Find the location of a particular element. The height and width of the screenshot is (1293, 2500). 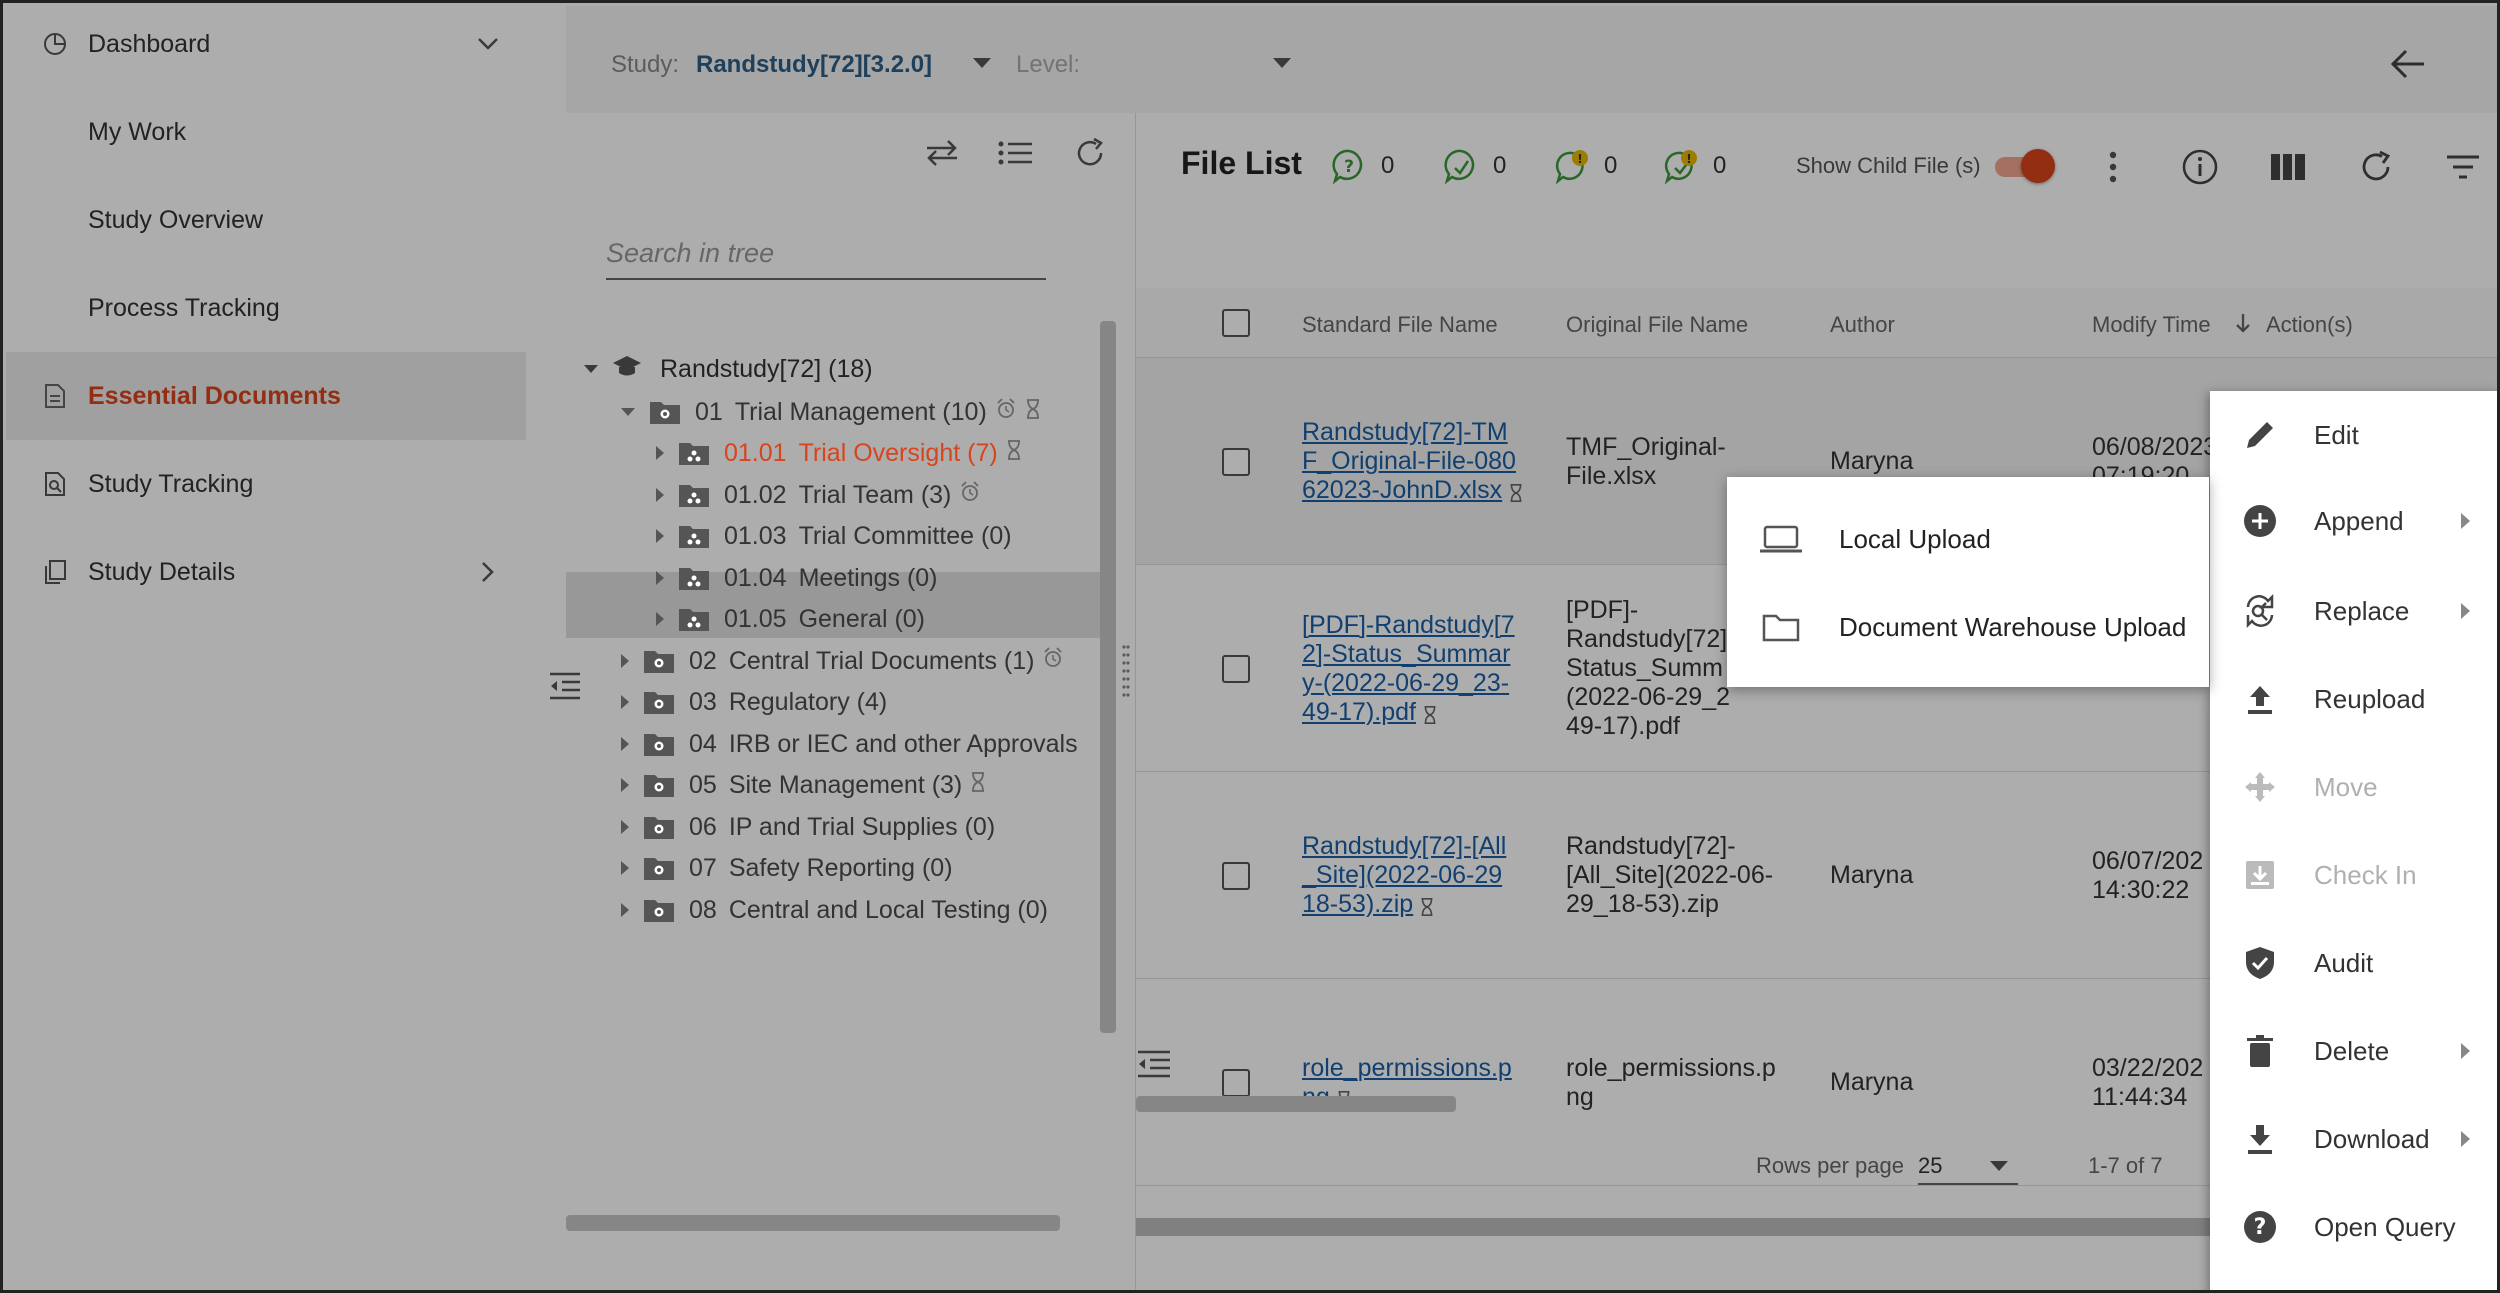

menu-item-label: Edit is located at coordinates (2336, 434).